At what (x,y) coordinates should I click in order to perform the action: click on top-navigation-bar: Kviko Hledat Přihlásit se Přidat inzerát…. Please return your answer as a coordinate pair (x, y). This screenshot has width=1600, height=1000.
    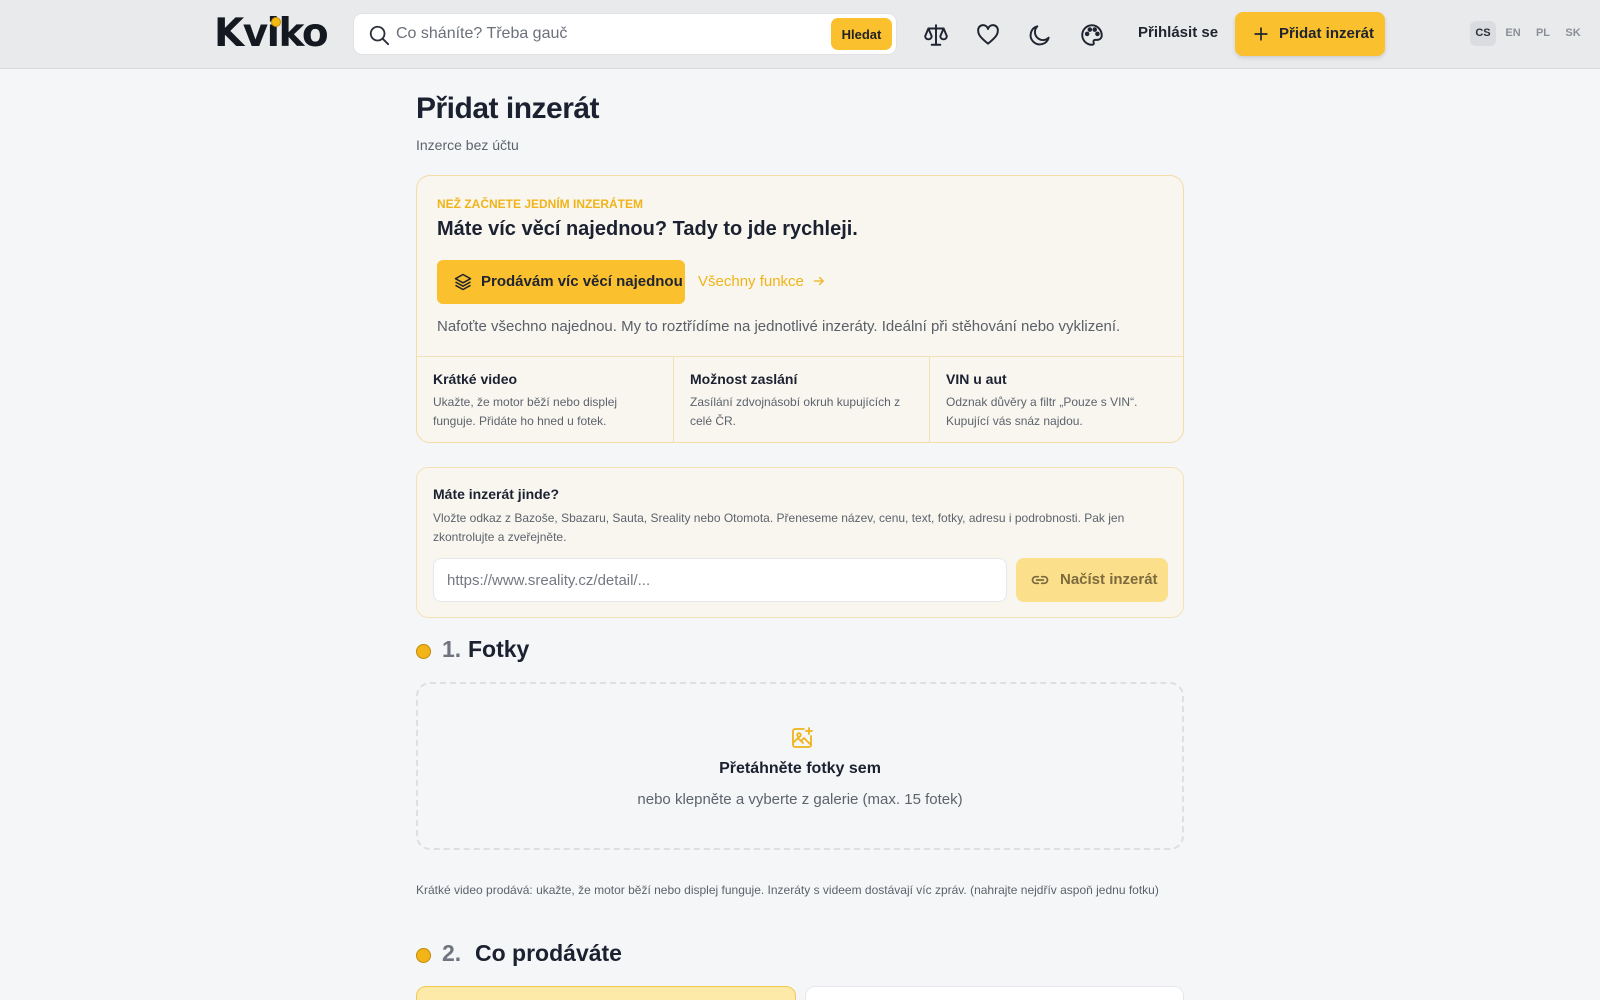
    Looking at the image, I should click on (800, 34).